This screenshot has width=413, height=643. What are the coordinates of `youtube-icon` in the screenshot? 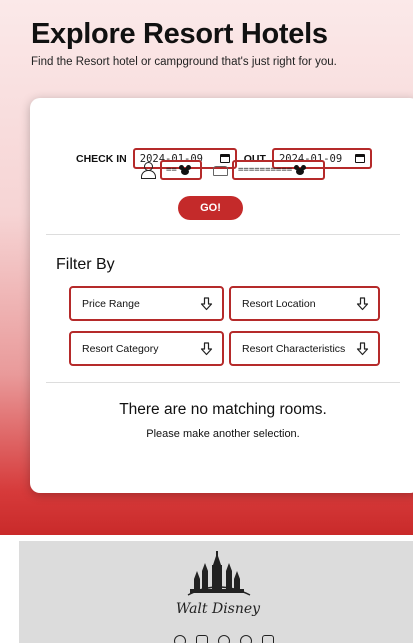 It's located at (268, 639).